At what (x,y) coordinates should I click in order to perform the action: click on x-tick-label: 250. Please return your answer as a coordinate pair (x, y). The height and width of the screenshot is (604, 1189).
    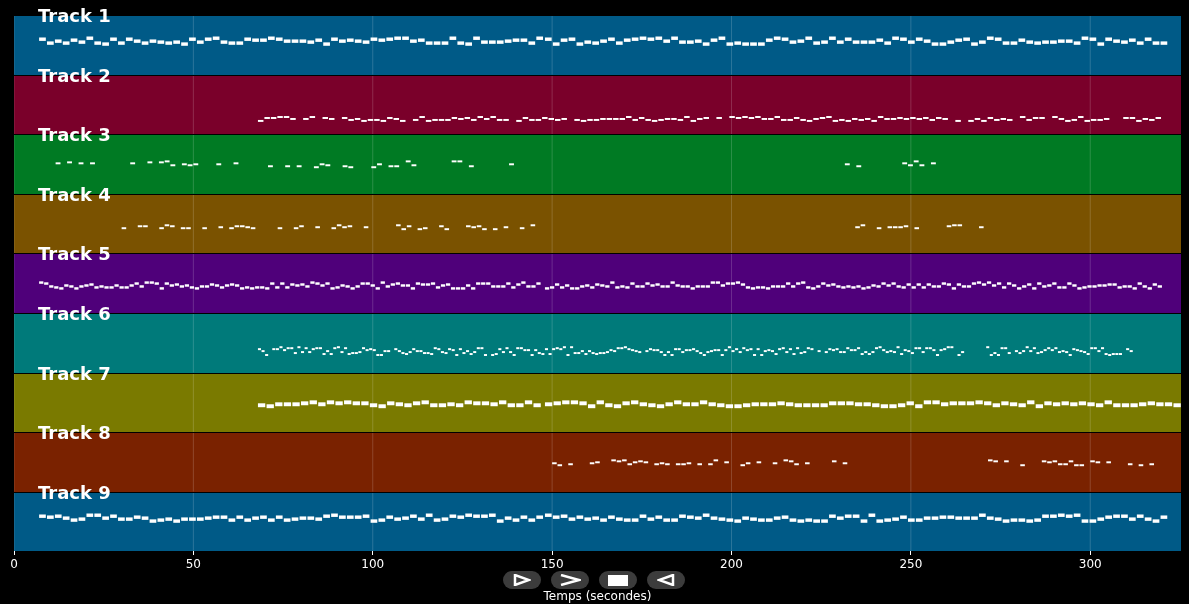
    Looking at the image, I should click on (911, 564).